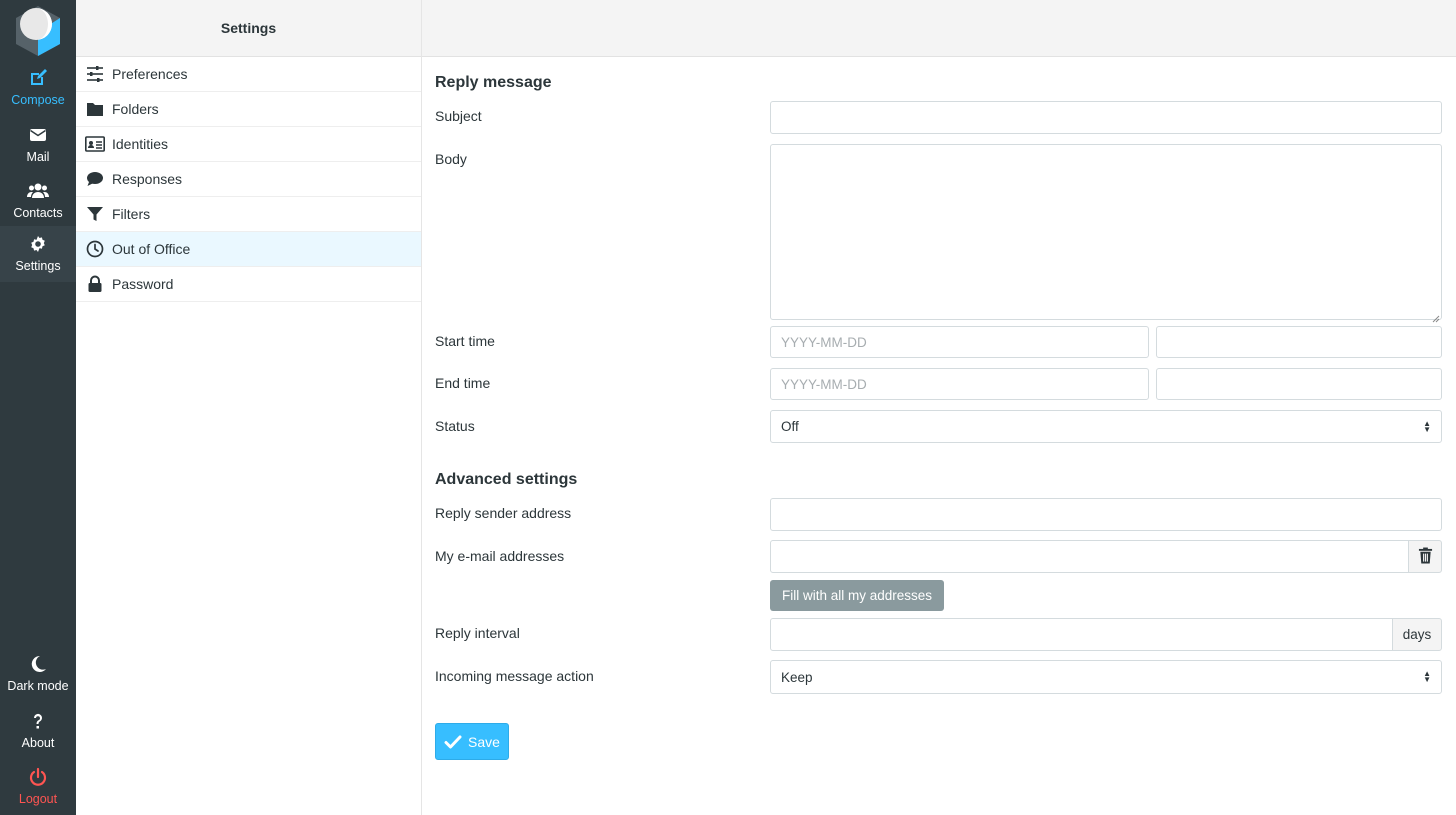 The height and width of the screenshot is (815, 1456). Describe the element at coordinates (147, 179) in the screenshot. I see `settings-item-label: Responses` at that location.